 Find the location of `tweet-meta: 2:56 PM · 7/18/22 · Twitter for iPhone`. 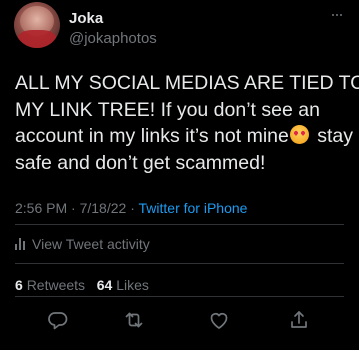

tweet-meta: 2:56 PM · 7/18/22 · Twitter for iPhone is located at coordinates (131, 208).